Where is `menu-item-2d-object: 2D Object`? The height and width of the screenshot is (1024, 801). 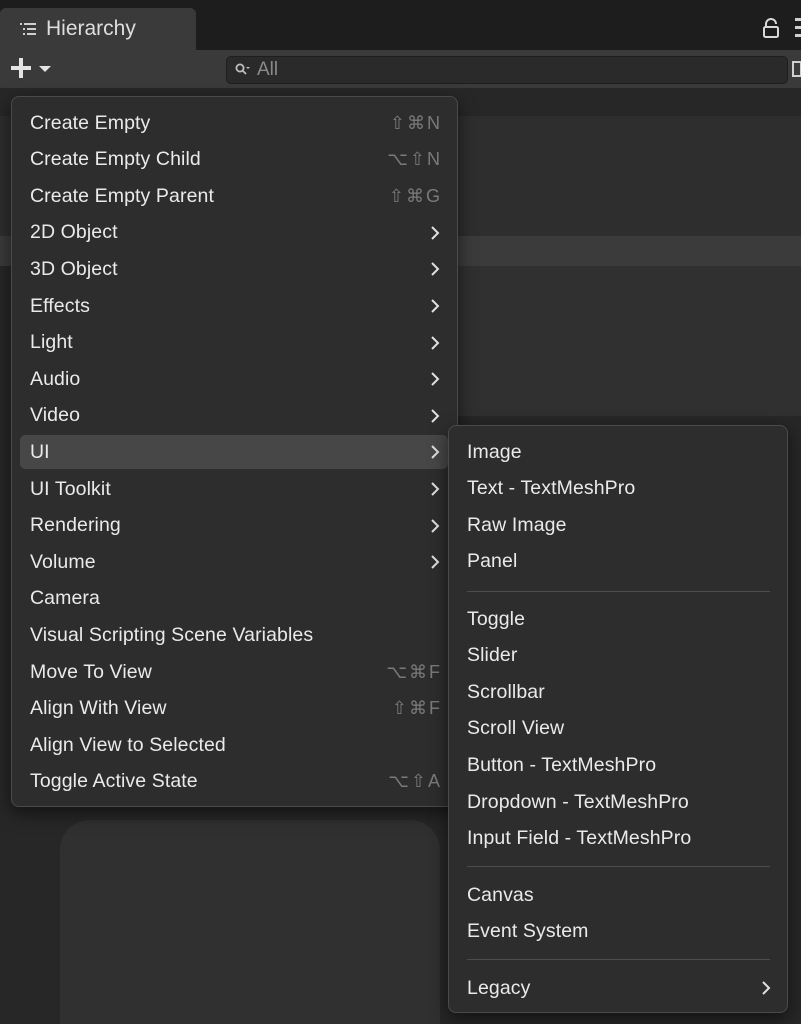
menu-item-2d-object: 2D Object is located at coordinates (234, 233).